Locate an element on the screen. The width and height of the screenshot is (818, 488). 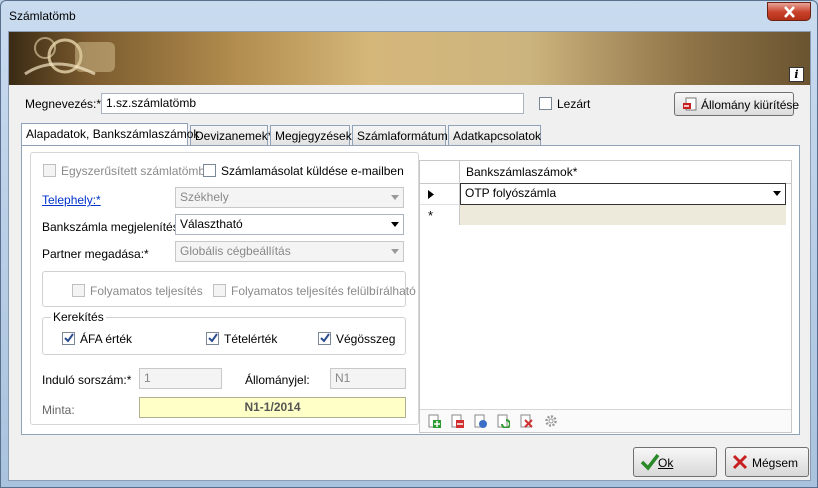
rounding-title: Kerekítés is located at coordinates (78, 317).